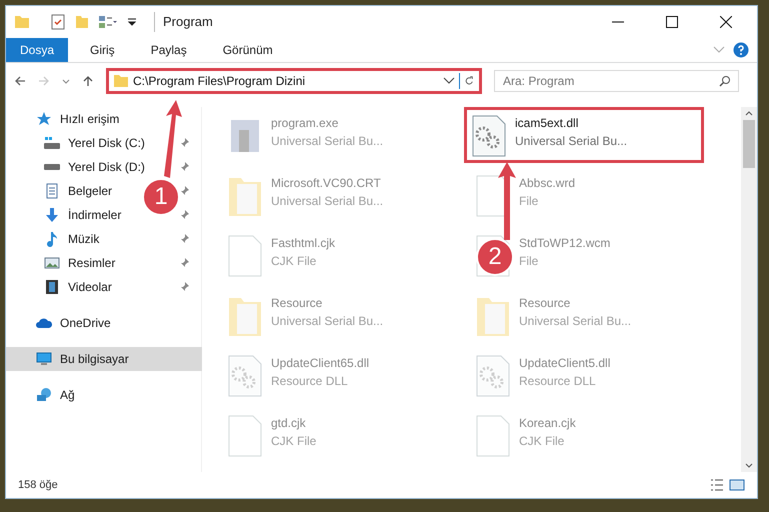 The height and width of the screenshot is (512, 769). I want to click on sidebar-label: Ağ, so click(67, 395).